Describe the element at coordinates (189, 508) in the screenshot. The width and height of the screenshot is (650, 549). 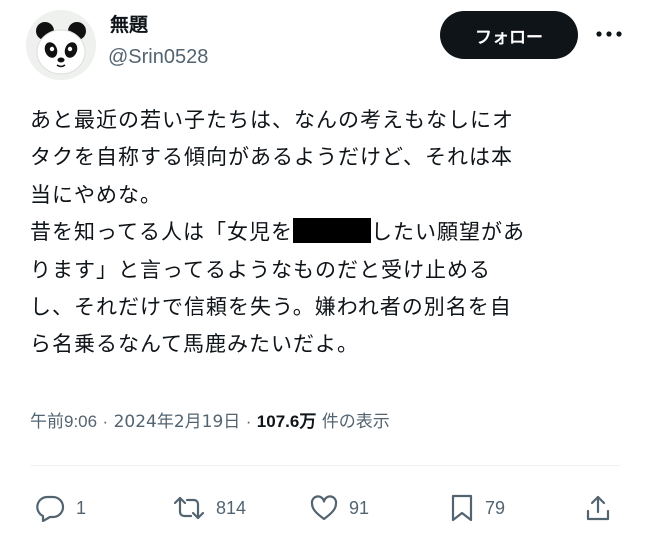
I see `repost-icon` at that location.